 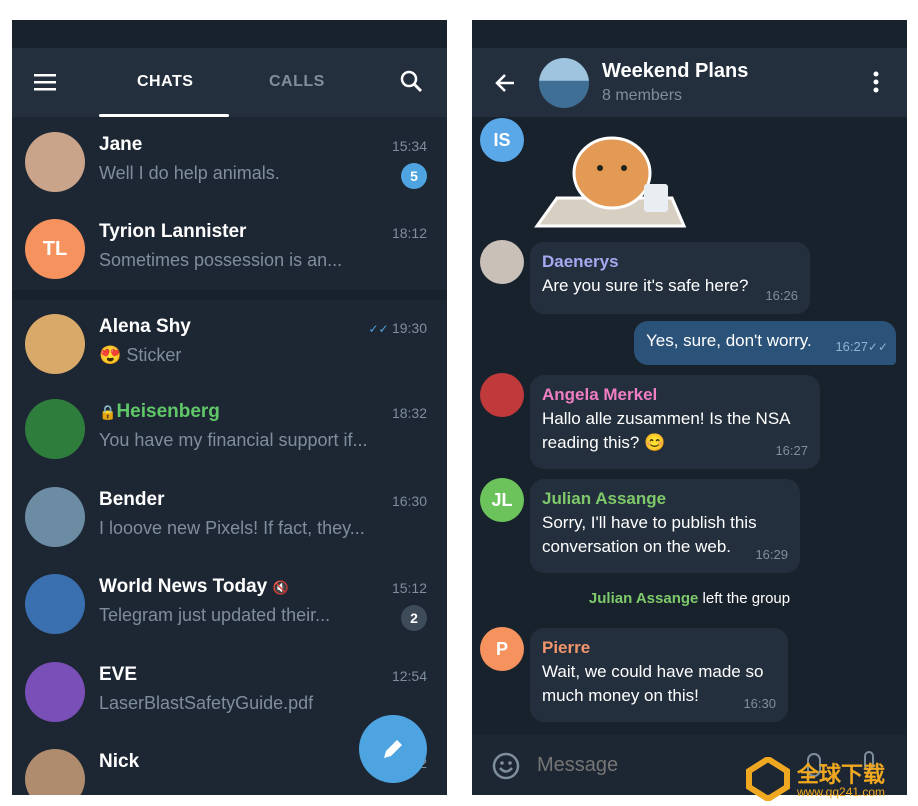 What do you see at coordinates (194, 586) in the screenshot?
I see `chat-name: World News Today 🔇` at bounding box center [194, 586].